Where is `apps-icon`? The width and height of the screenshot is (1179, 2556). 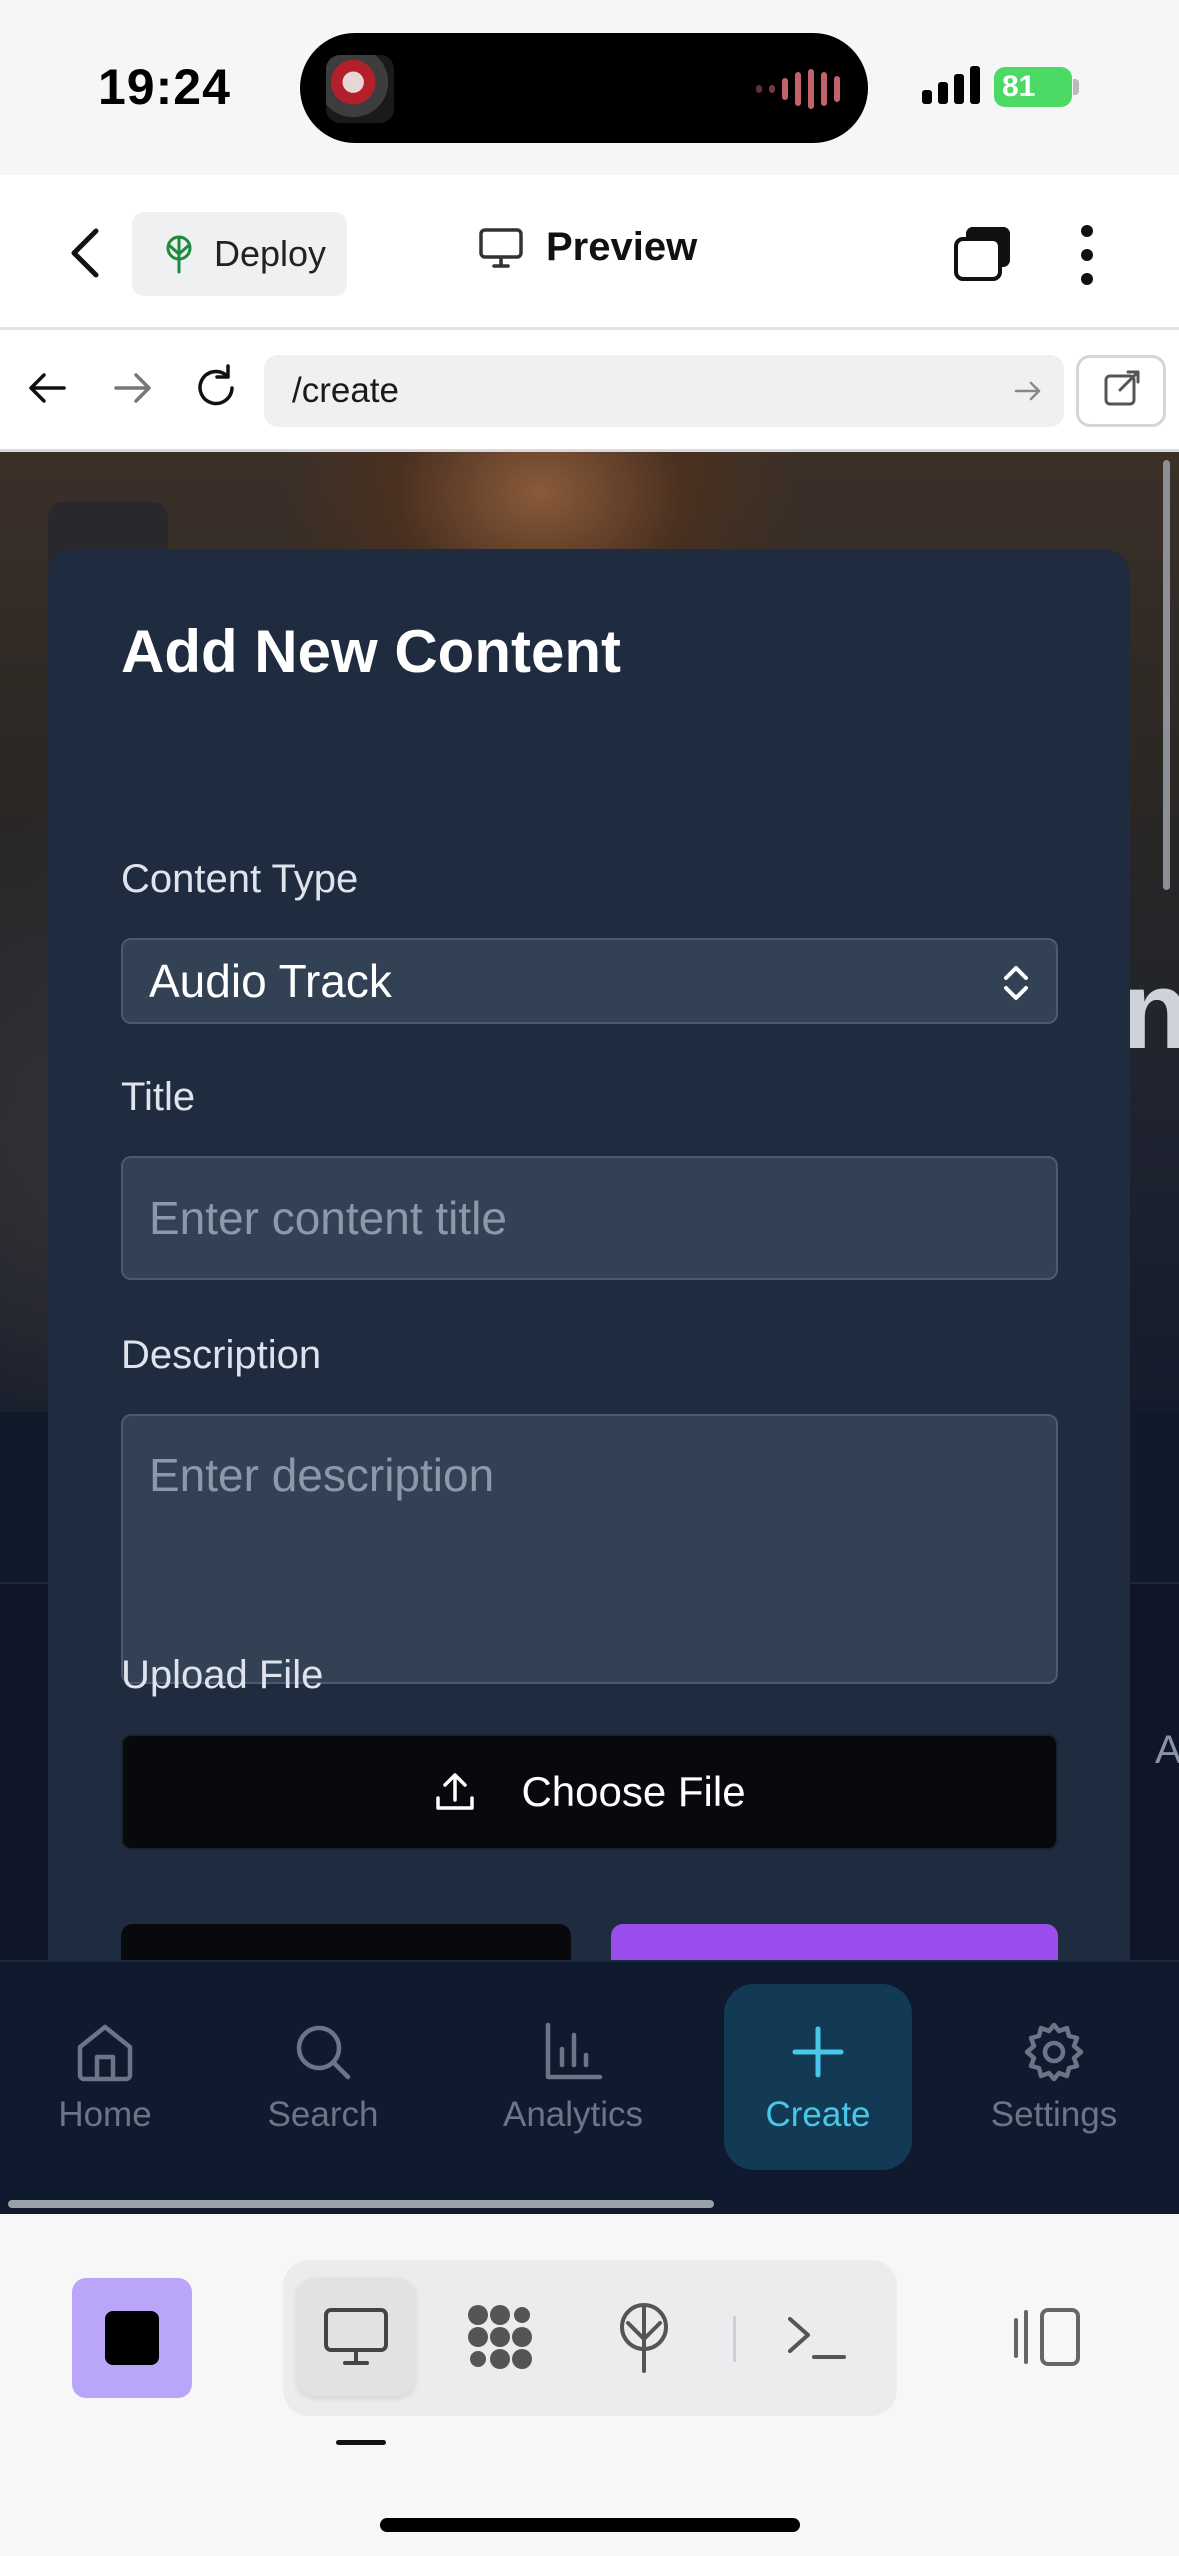 apps-icon is located at coordinates (500, 2337).